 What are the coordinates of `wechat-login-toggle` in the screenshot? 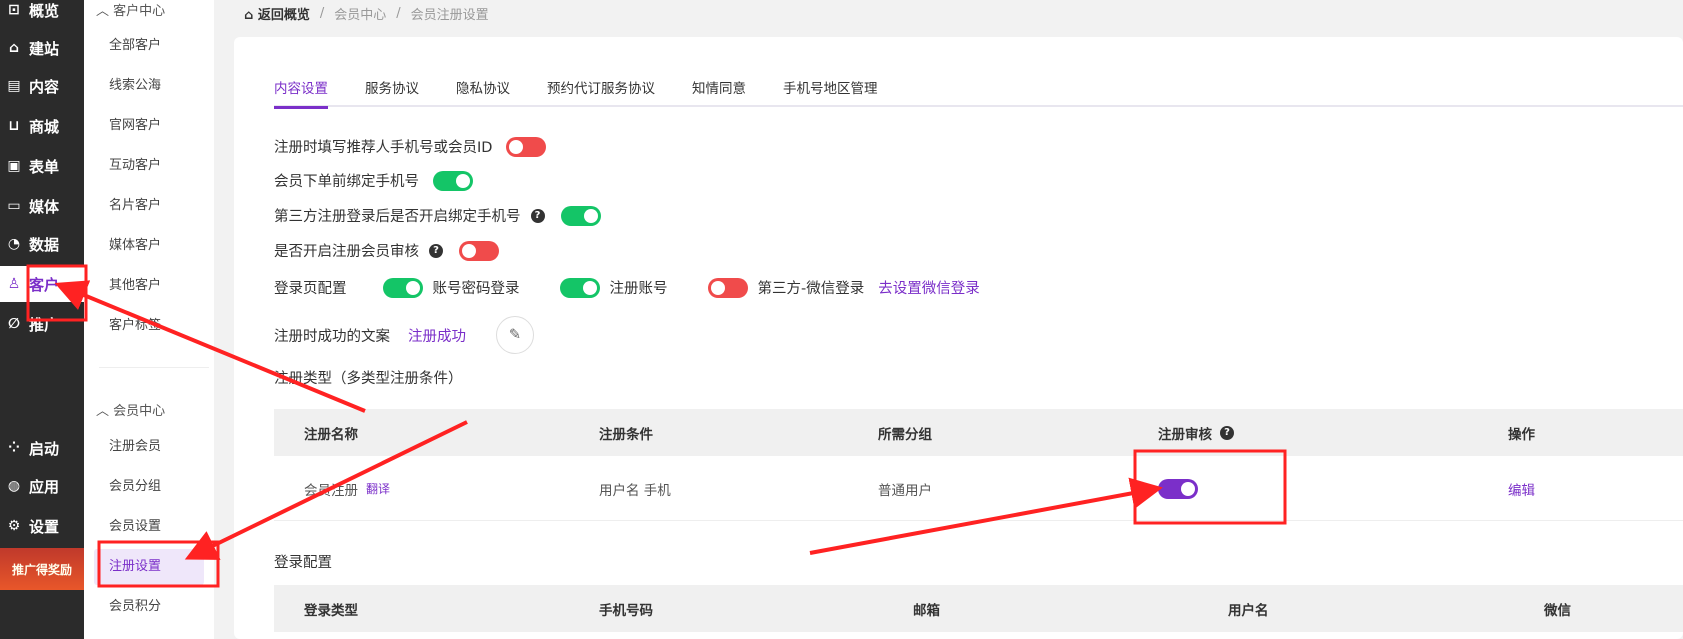 It's located at (727, 287).